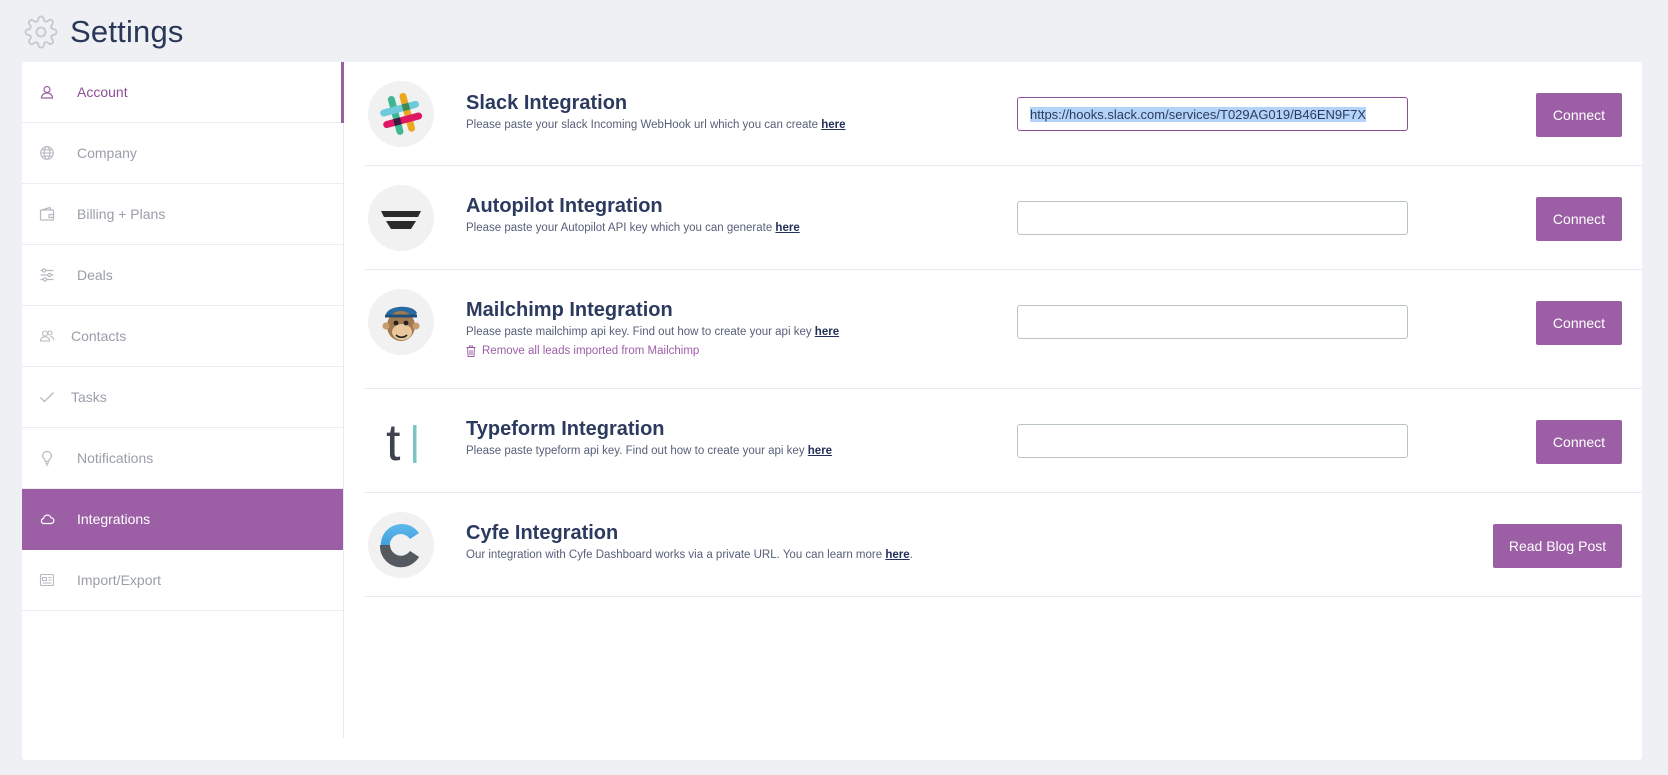 The width and height of the screenshot is (1668, 775). I want to click on lightbulb-icon, so click(47, 458).